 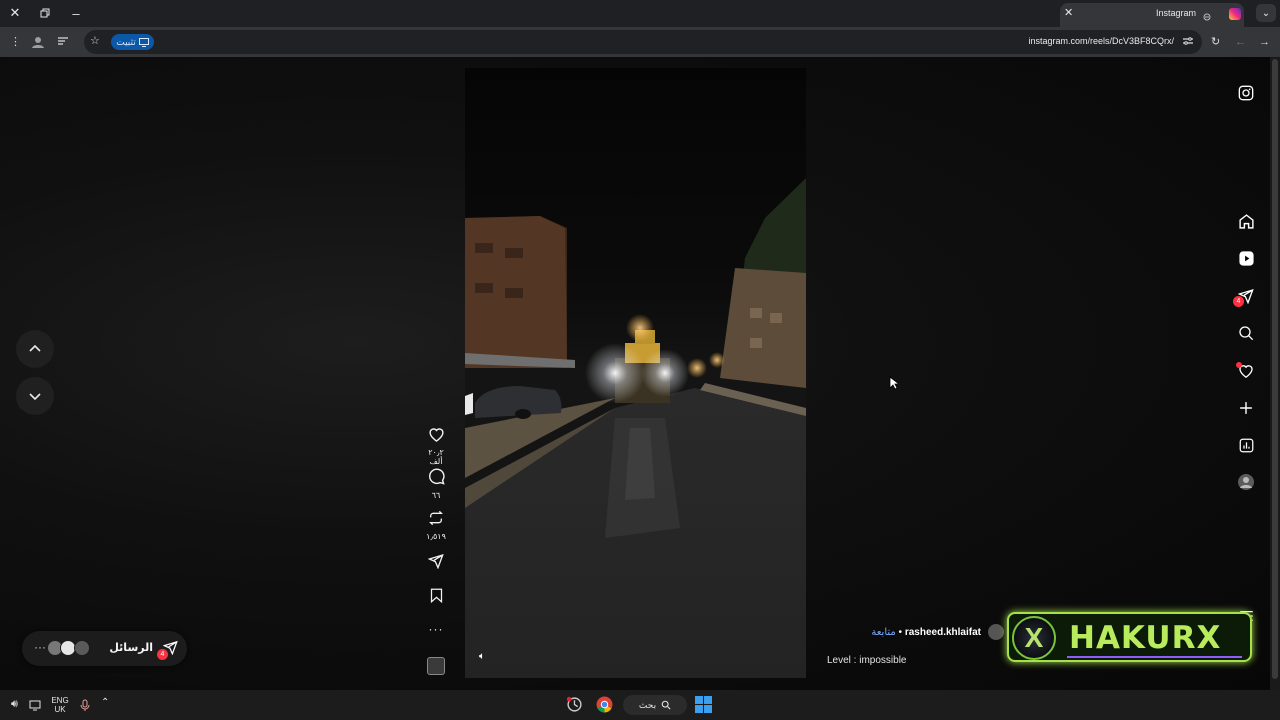 I want to click on hakurx-watermark: X HAKURX, so click(x=1129, y=637).